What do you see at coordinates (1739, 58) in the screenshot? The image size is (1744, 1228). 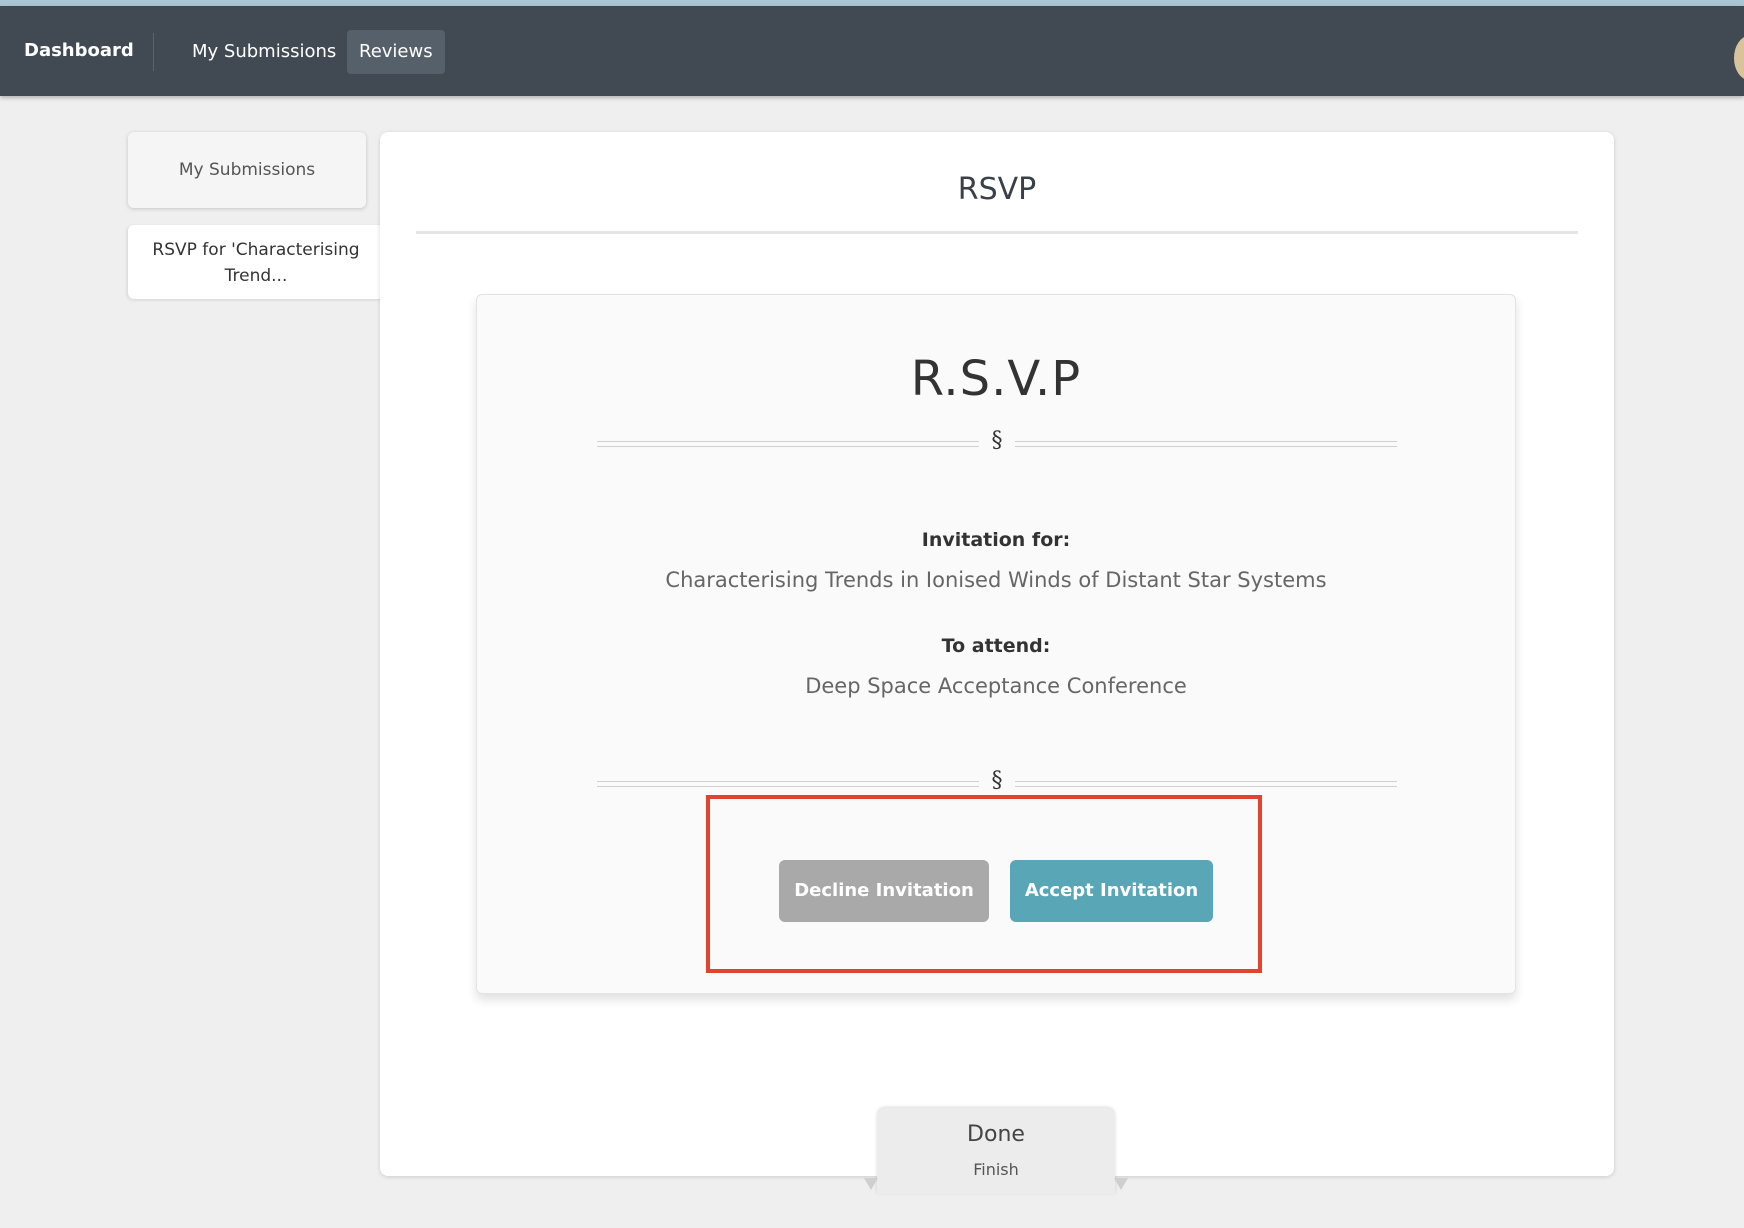 I see `user-avatar` at bounding box center [1739, 58].